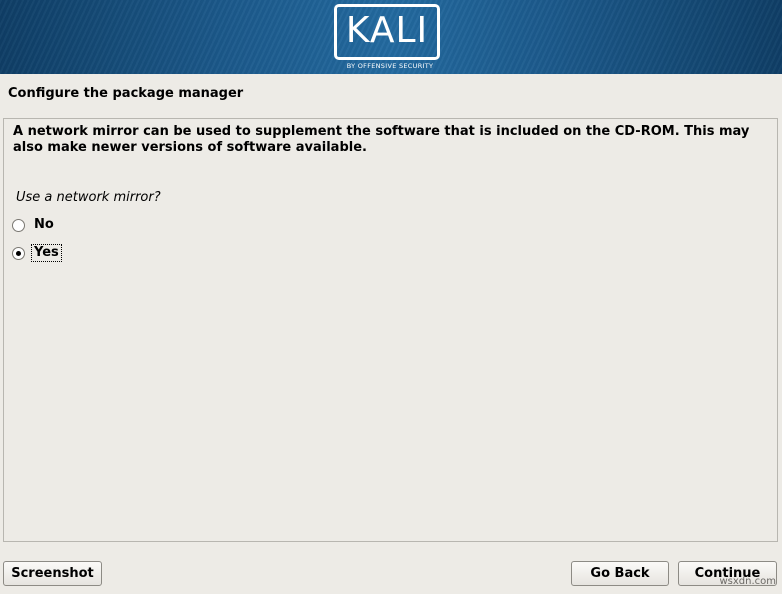 This screenshot has height=594, width=782. Describe the element at coordinates (747, 581) in the screenshot. I see `watermark: wsxdn.com` at that location.